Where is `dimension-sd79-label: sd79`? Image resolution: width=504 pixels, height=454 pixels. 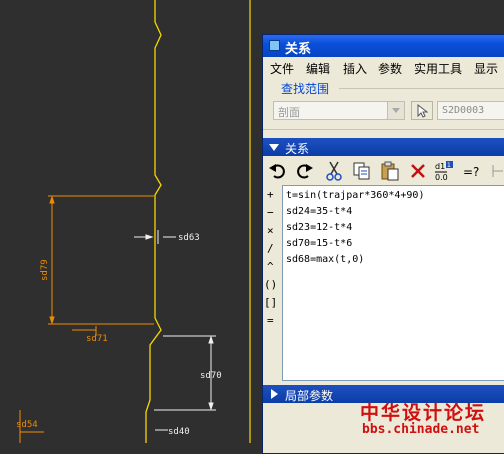 dimension-sd79-label: sd79 is located at coordinates (45, 270).